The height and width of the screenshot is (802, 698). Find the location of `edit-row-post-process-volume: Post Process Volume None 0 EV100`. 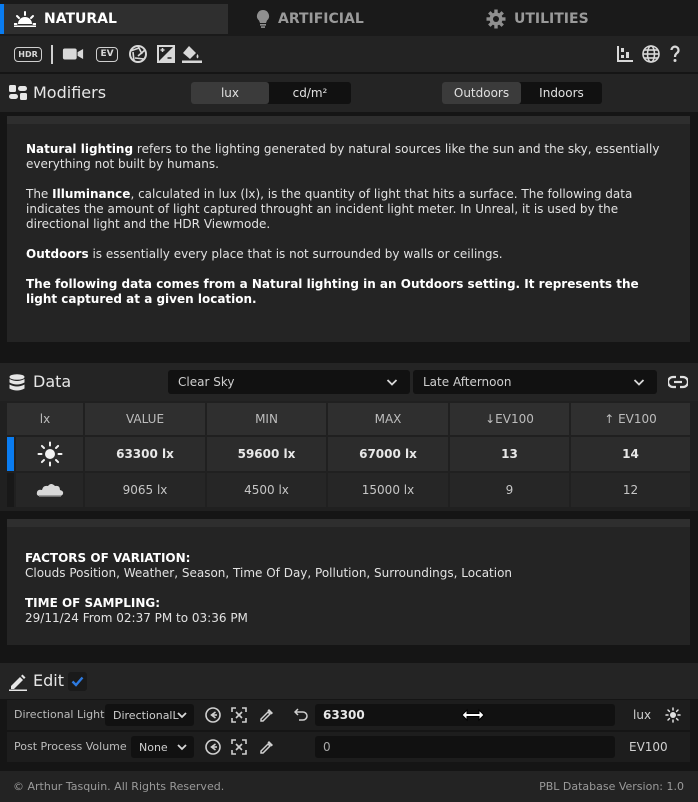

edit-row-post-process-volume: Post Process Volume None 0 EV100 is located at coordinates (348, 747).